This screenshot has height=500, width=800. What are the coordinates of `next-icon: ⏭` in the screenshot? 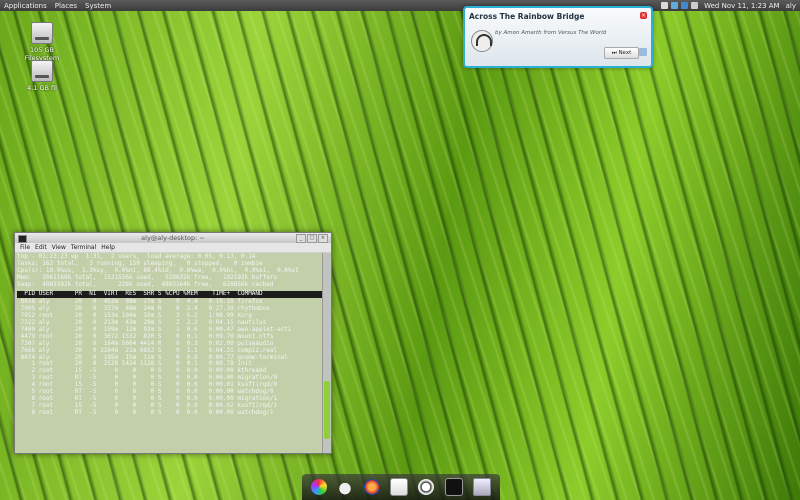 It's located at (614, 53).